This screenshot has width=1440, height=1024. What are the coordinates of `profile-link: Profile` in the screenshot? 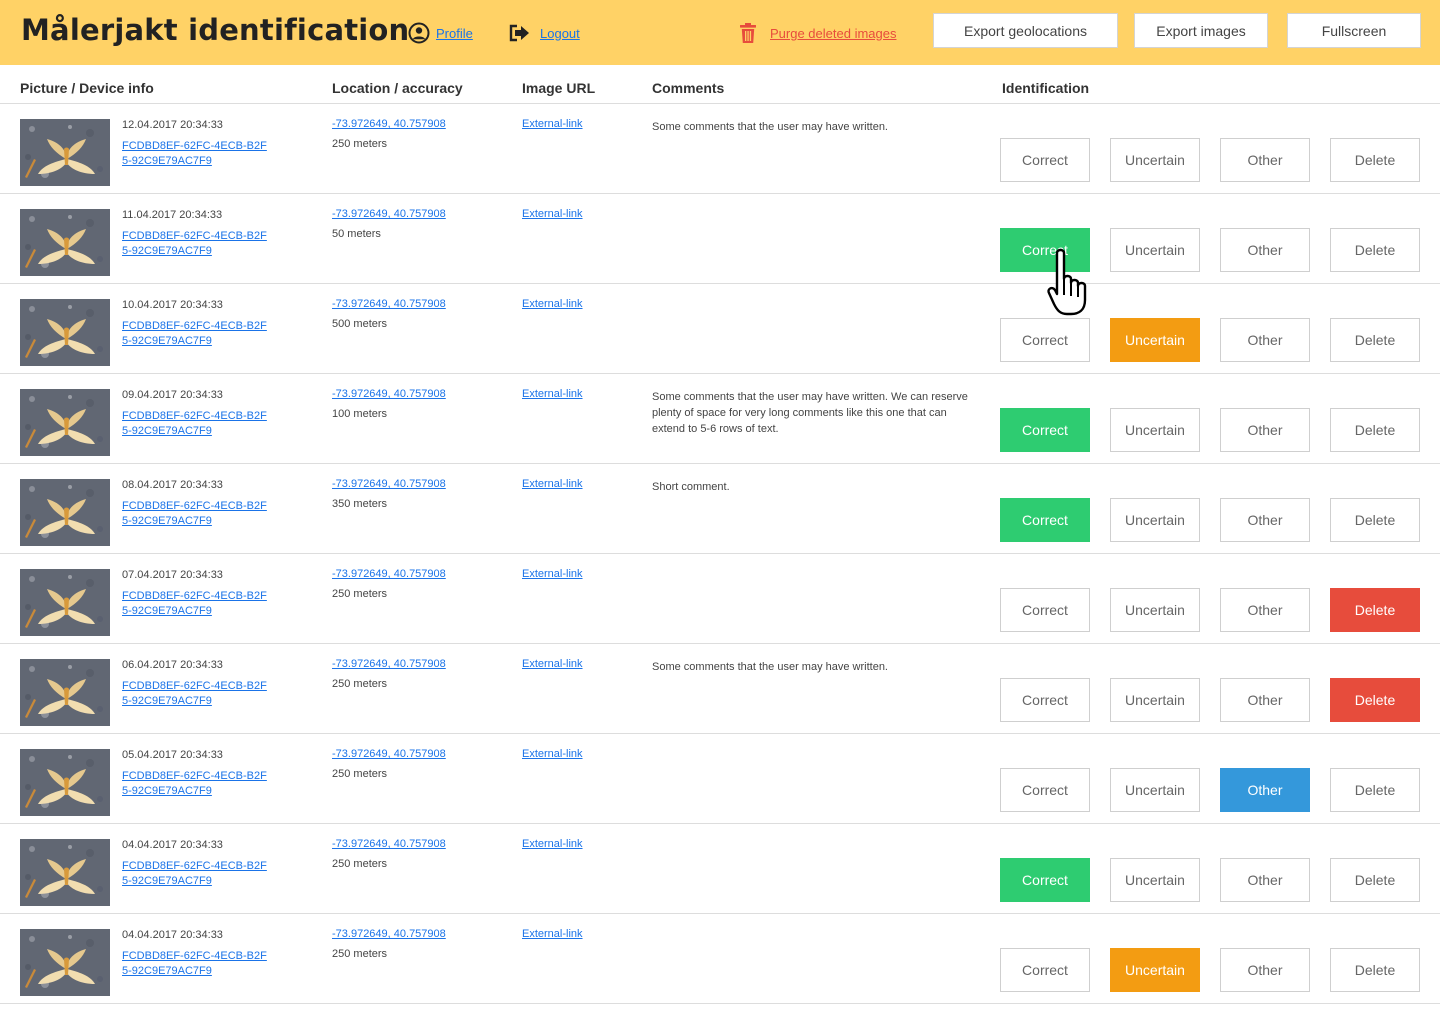 It's located at (440, 33).